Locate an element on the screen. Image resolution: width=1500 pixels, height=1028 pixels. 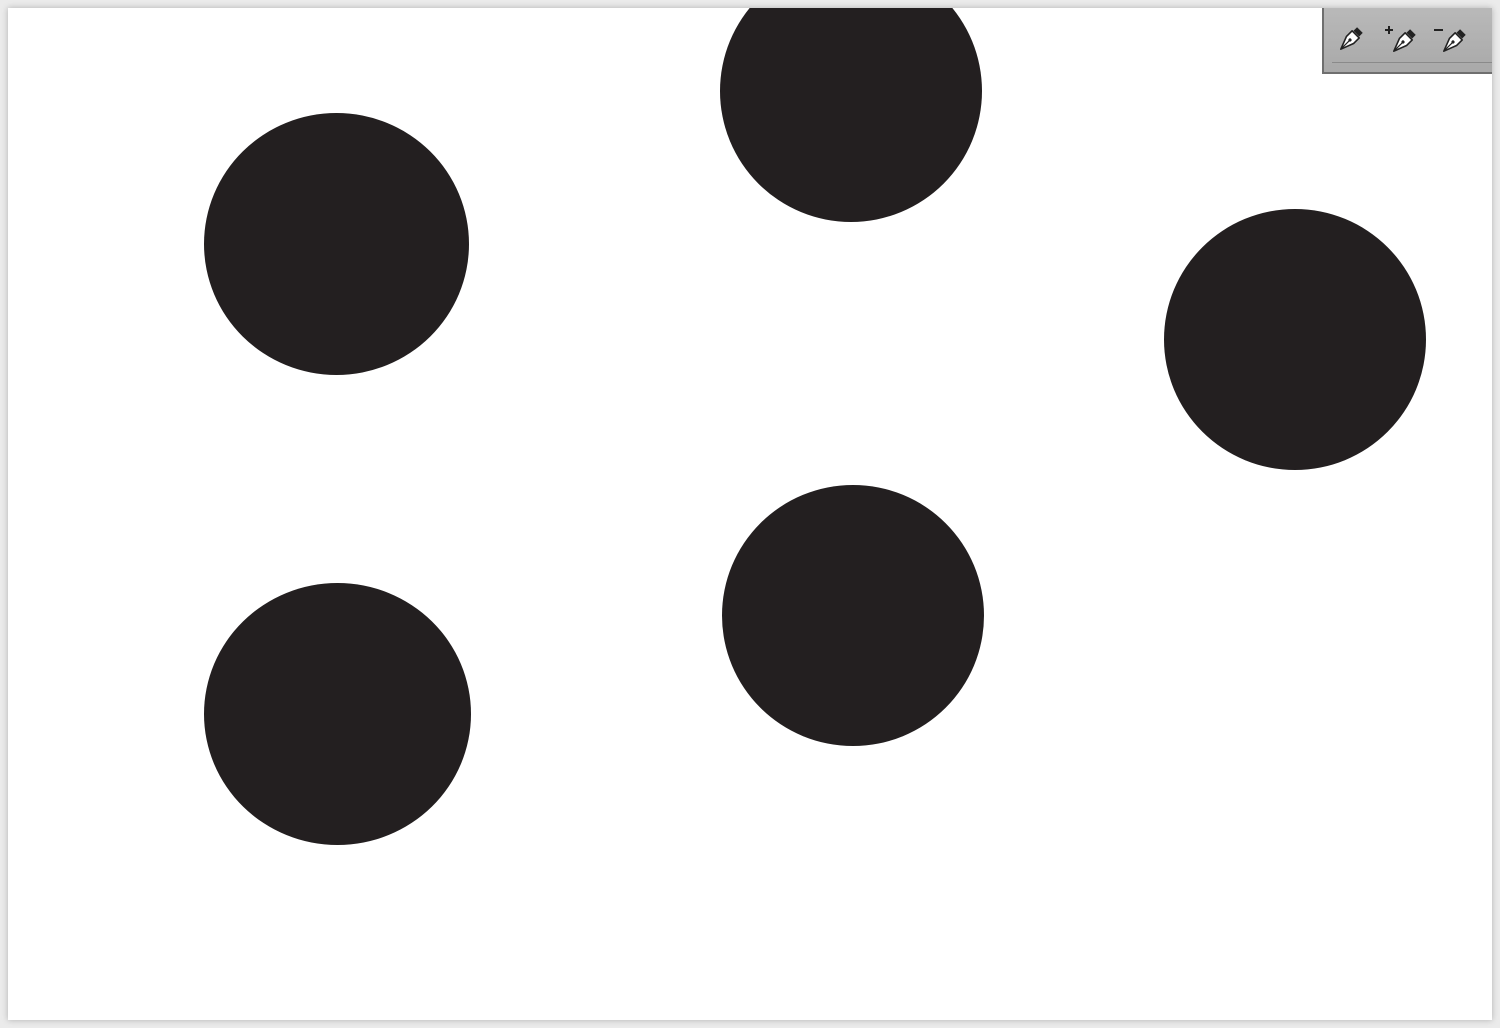
pen-tools-row is located at coordinates (1400, 40).